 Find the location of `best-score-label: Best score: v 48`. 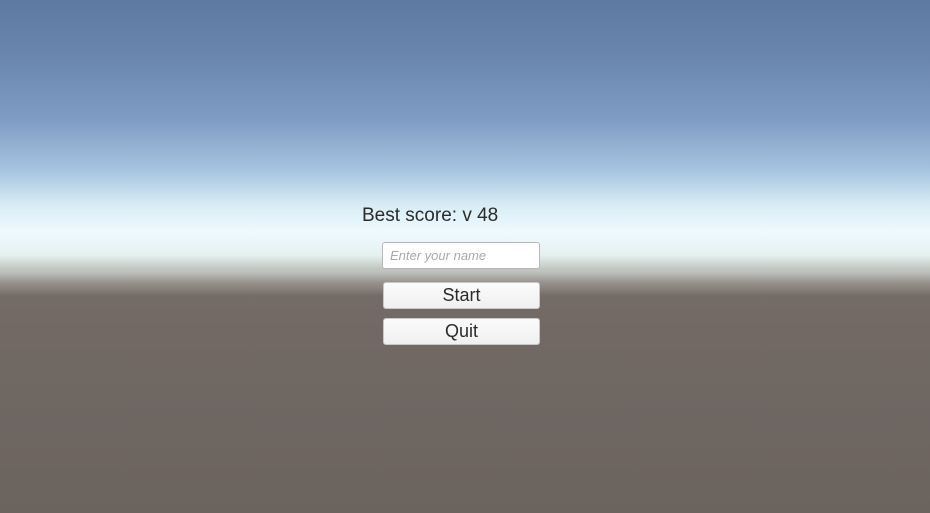

best-score-label: Best score: v 48 is located at coordinates (430, 215).